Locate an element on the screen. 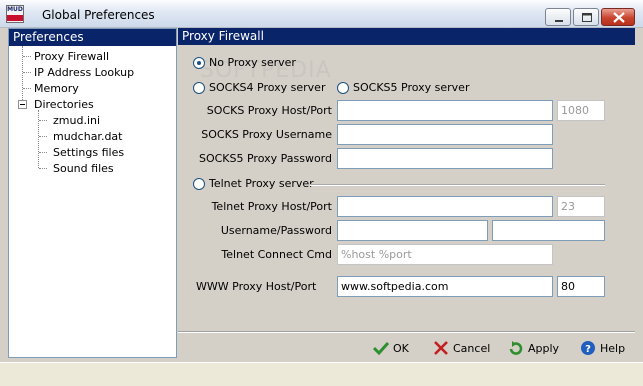 Image resolution: width=643 pixels, height=386 pixels. socks5-radio: SOCKS5 Proxy server is located at coordinates (403, 87).